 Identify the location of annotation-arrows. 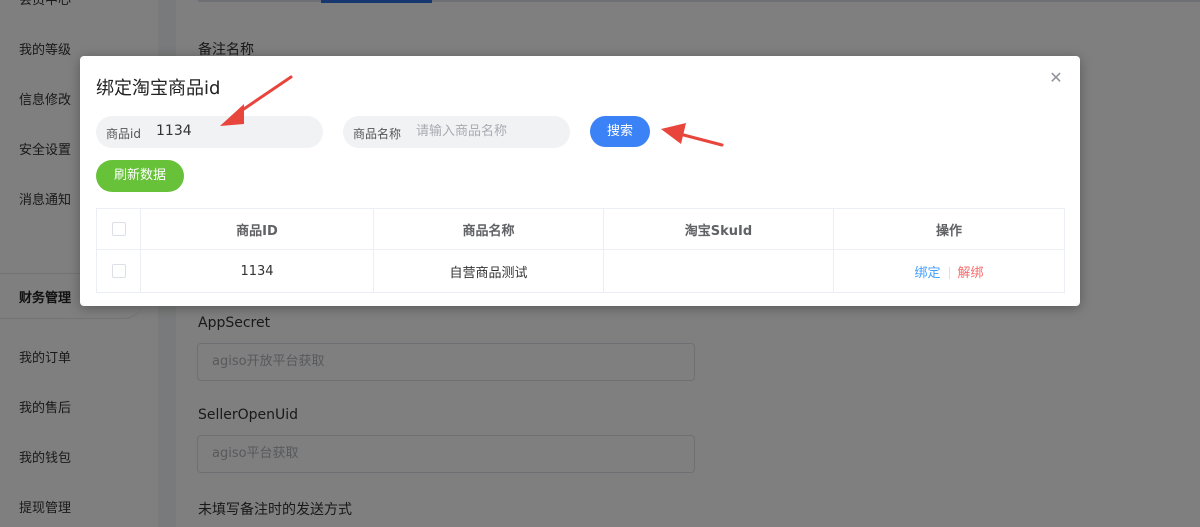
(472, 111).